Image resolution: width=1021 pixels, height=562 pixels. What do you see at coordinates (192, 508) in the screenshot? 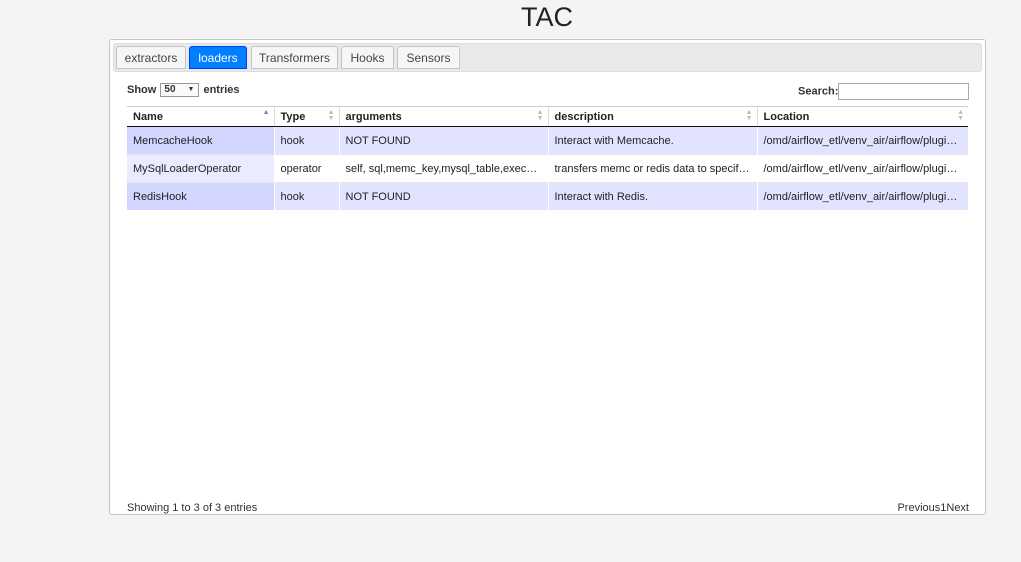
I see `table-info: Showing 1 to 3 of 3 entries` at bounding box center [192, 508].